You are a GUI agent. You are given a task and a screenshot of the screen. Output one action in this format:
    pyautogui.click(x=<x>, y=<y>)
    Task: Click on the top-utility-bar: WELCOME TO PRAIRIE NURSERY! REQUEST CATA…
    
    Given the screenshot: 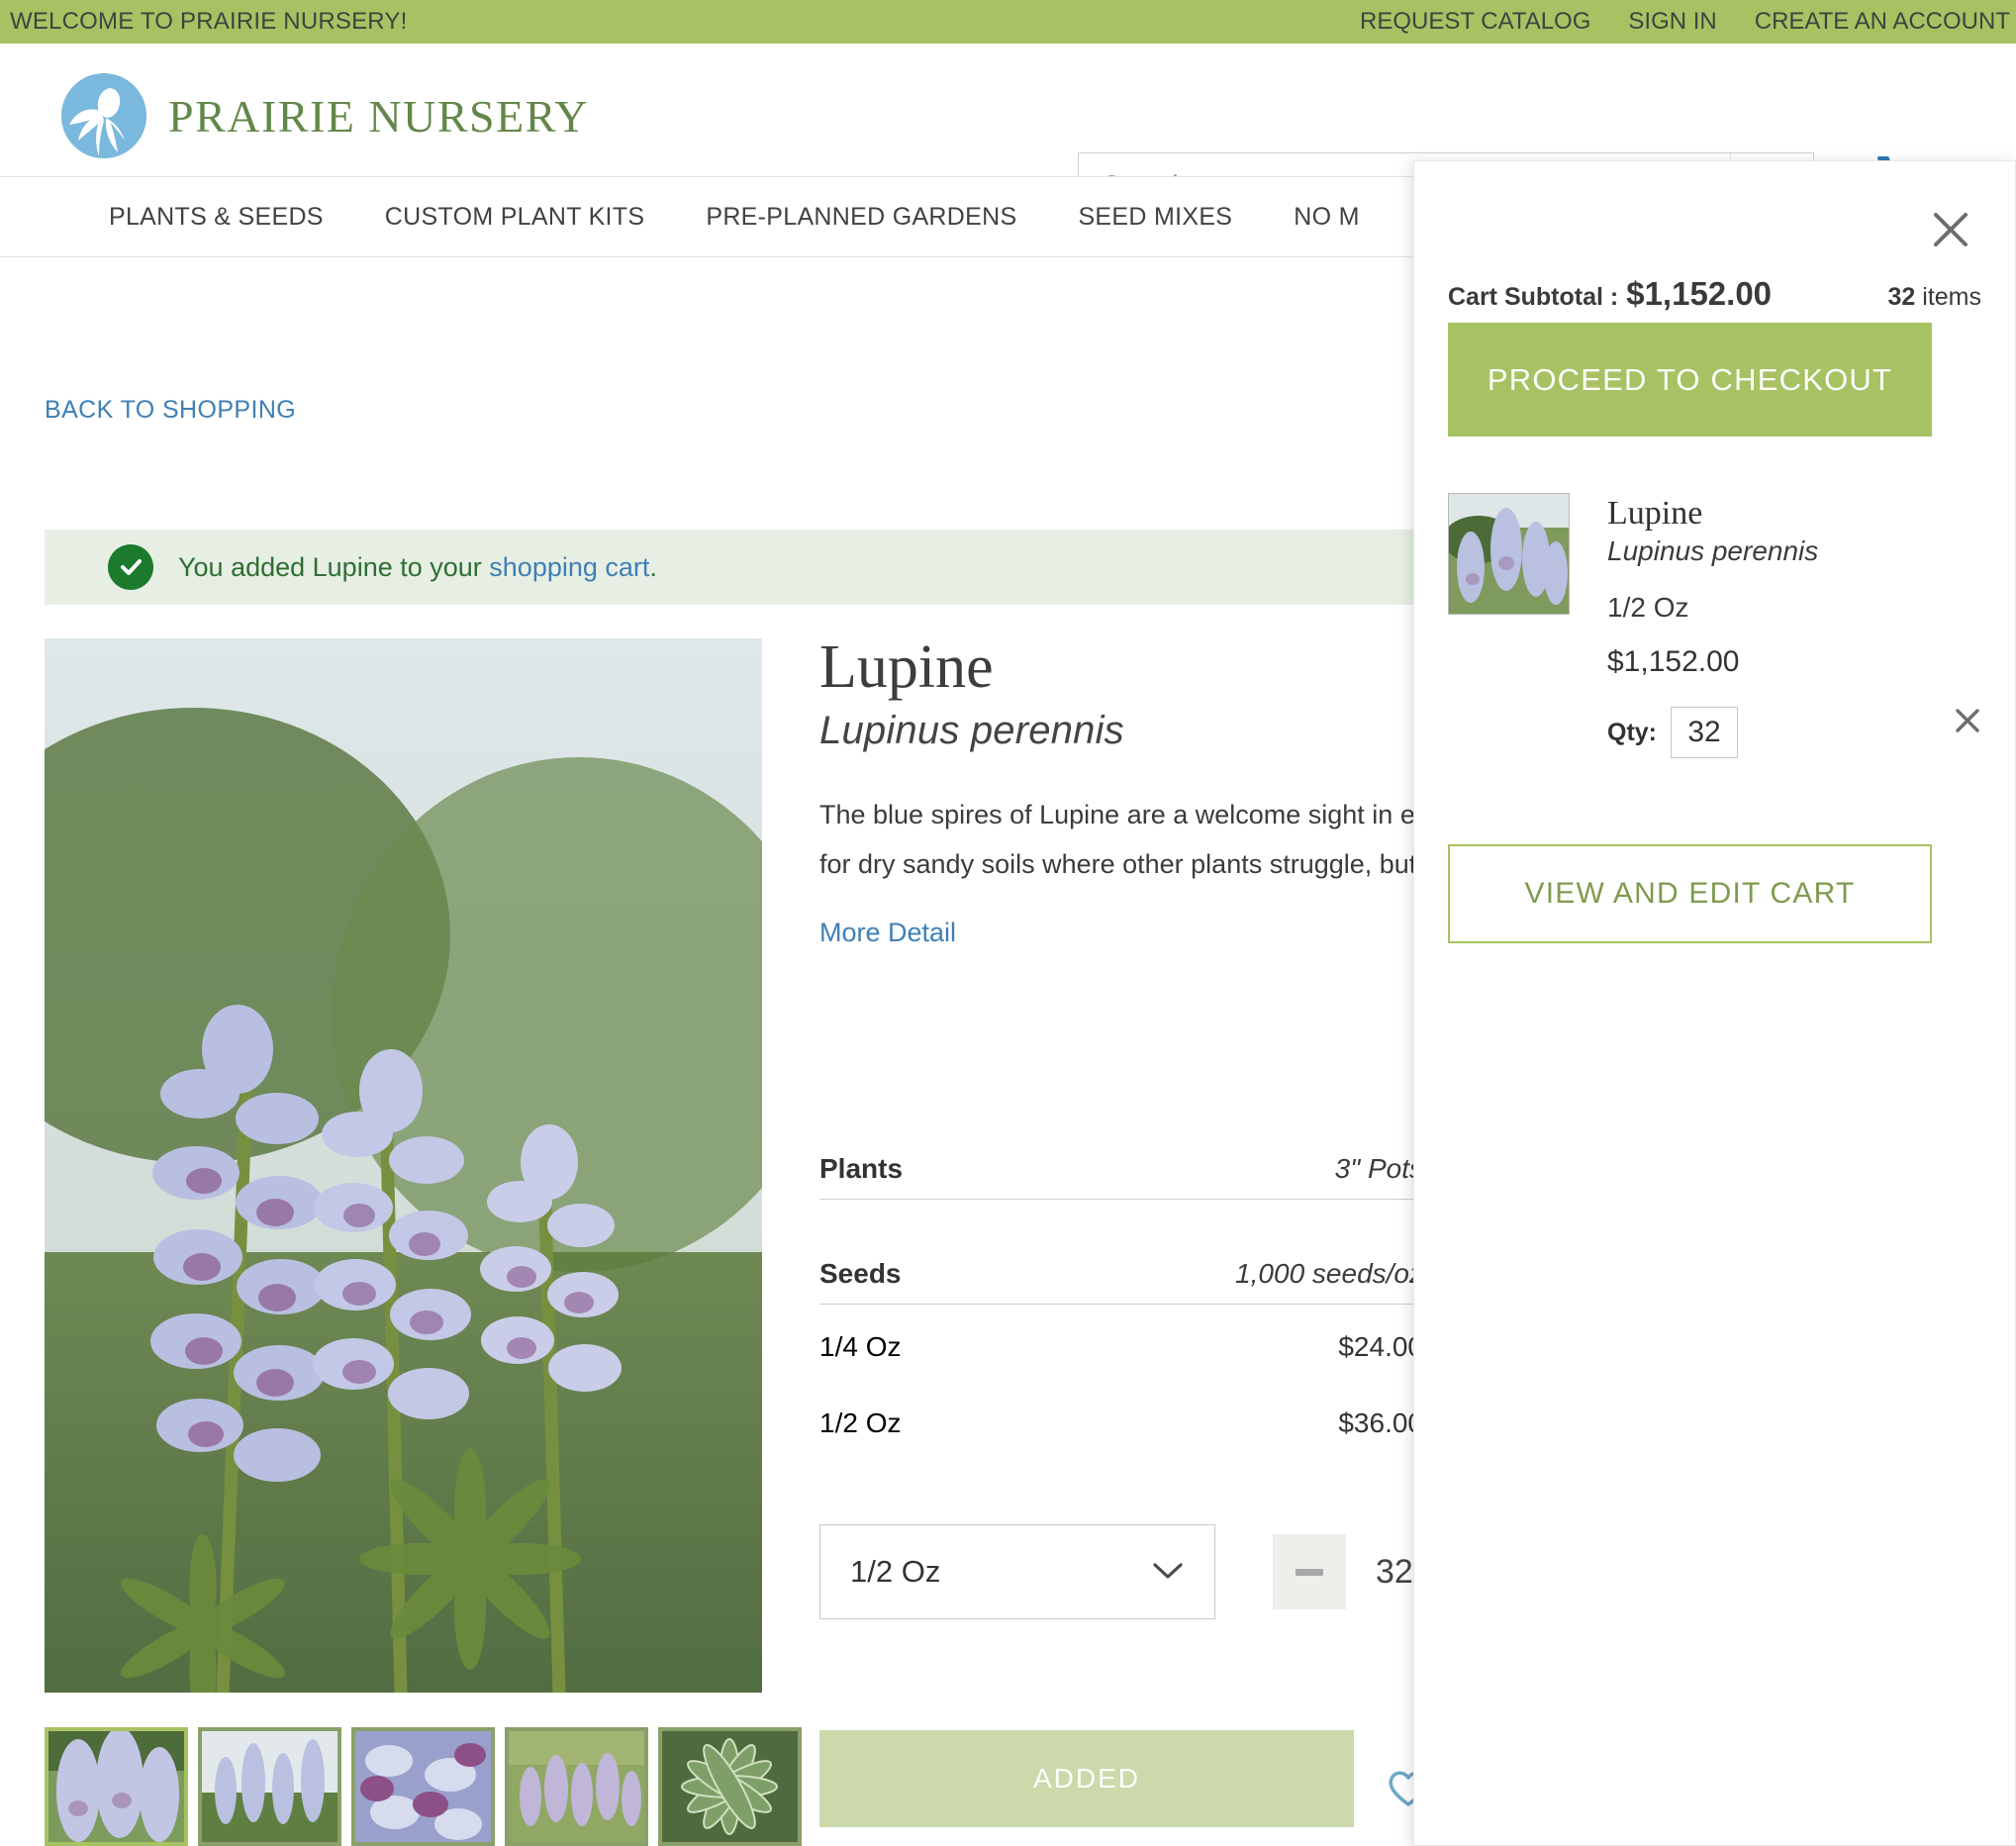 What is the action you would take?
    pyautogui.click(x=1008, y=22)
    